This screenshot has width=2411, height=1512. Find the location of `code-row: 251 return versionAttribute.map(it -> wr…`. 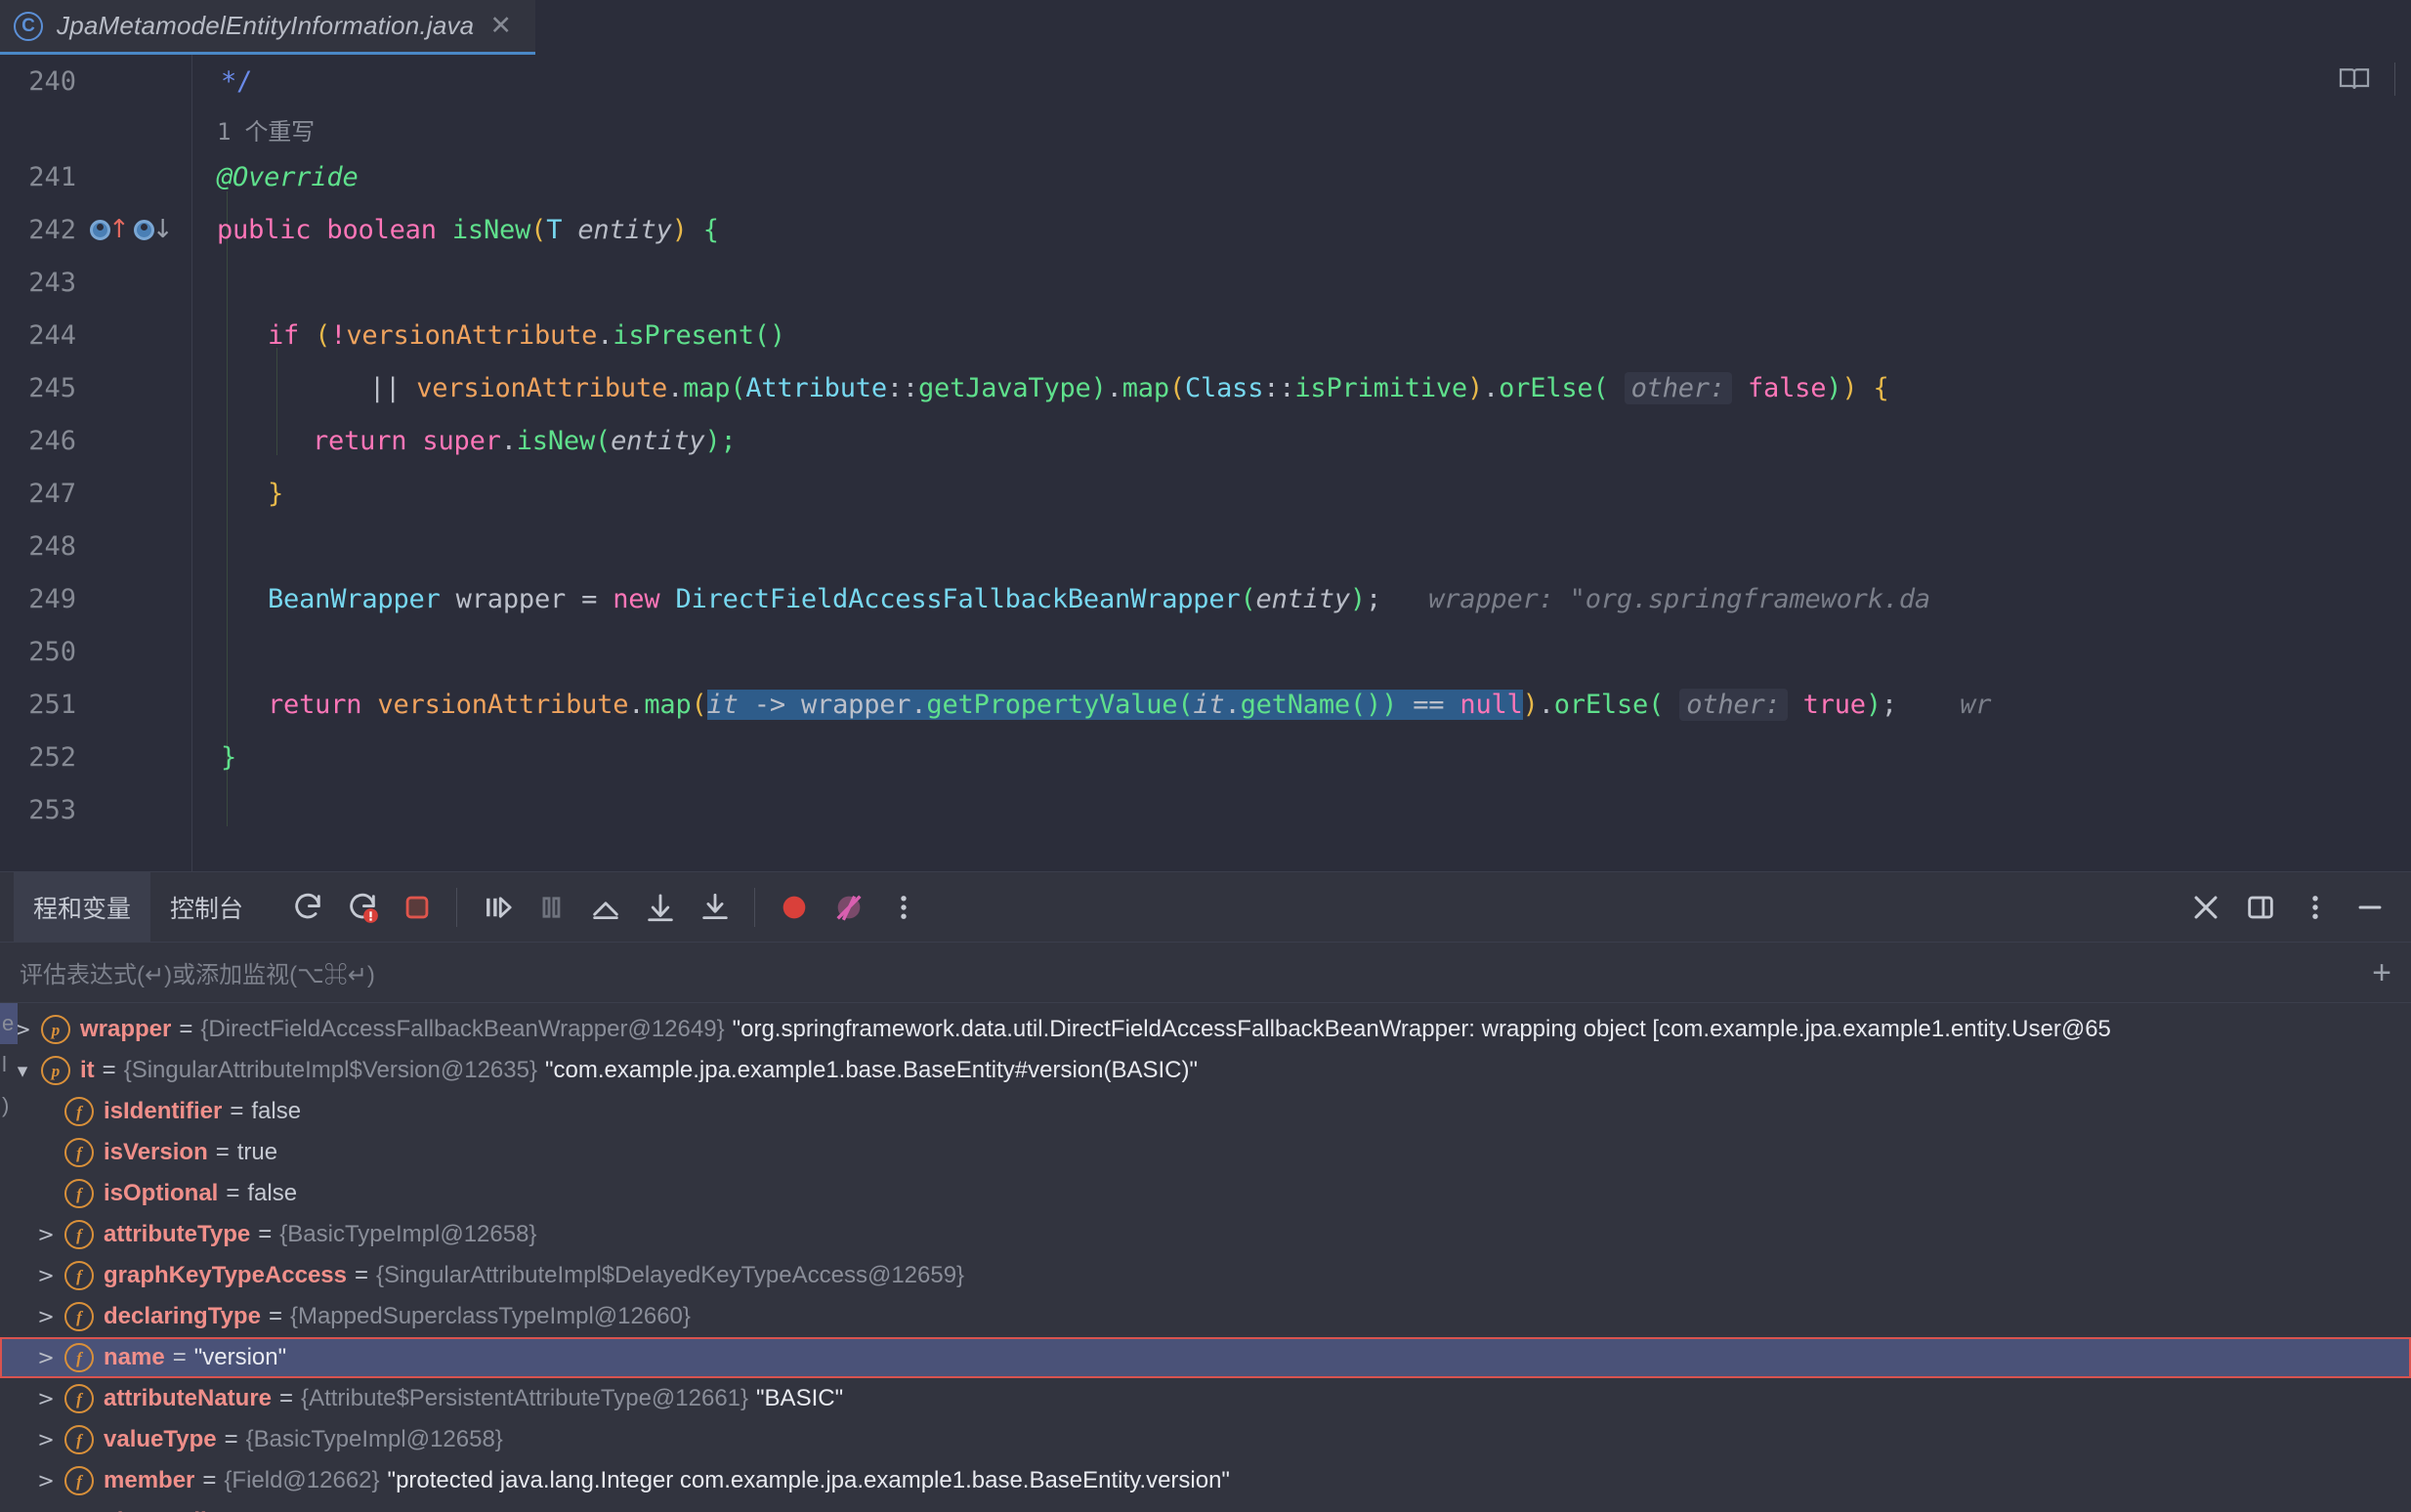

code-row: 251 return versionAttribute.map(it -> wr… is located at coordinates (1205, 704).